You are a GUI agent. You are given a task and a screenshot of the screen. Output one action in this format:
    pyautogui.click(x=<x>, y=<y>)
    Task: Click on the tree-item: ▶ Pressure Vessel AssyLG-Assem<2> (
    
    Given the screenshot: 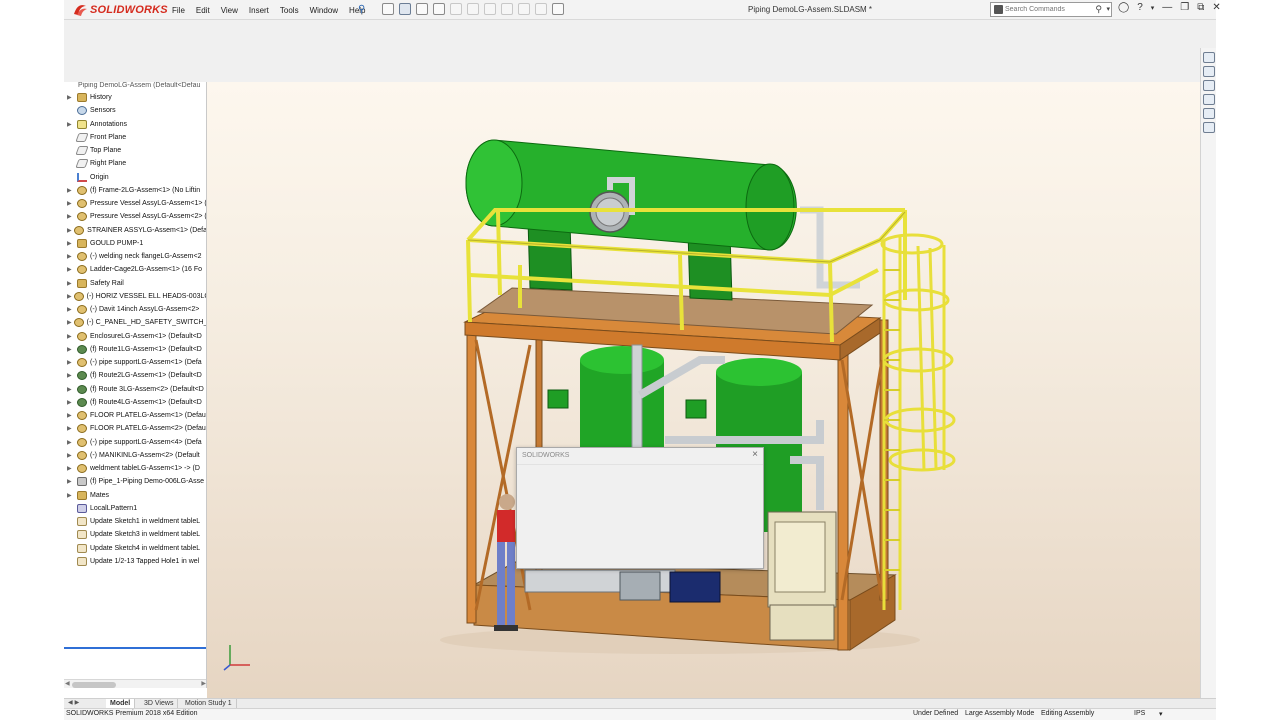 What is the action you would take?
    pyautogui.click(x=135, y=216)
    